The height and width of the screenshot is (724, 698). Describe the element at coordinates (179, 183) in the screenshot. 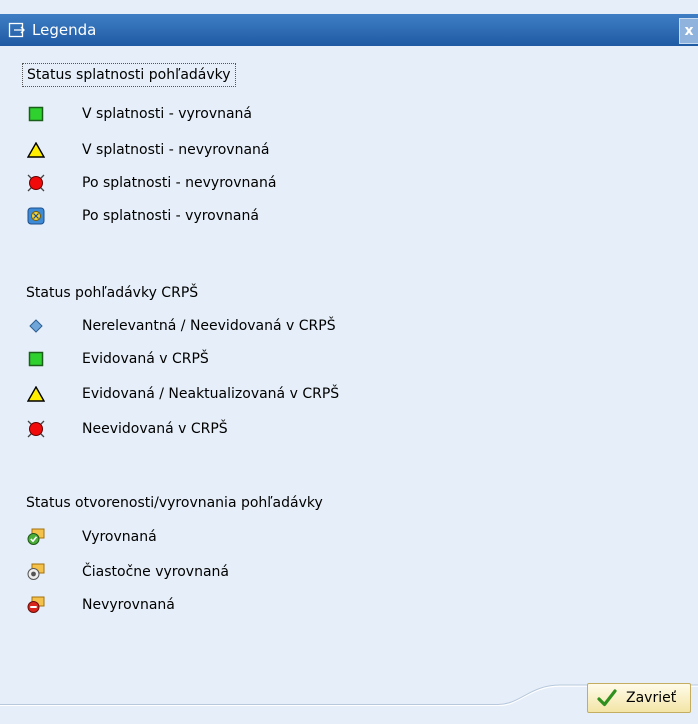

I see `legend-item-label: Po splatnosti - nevyrovnaná` at that location.